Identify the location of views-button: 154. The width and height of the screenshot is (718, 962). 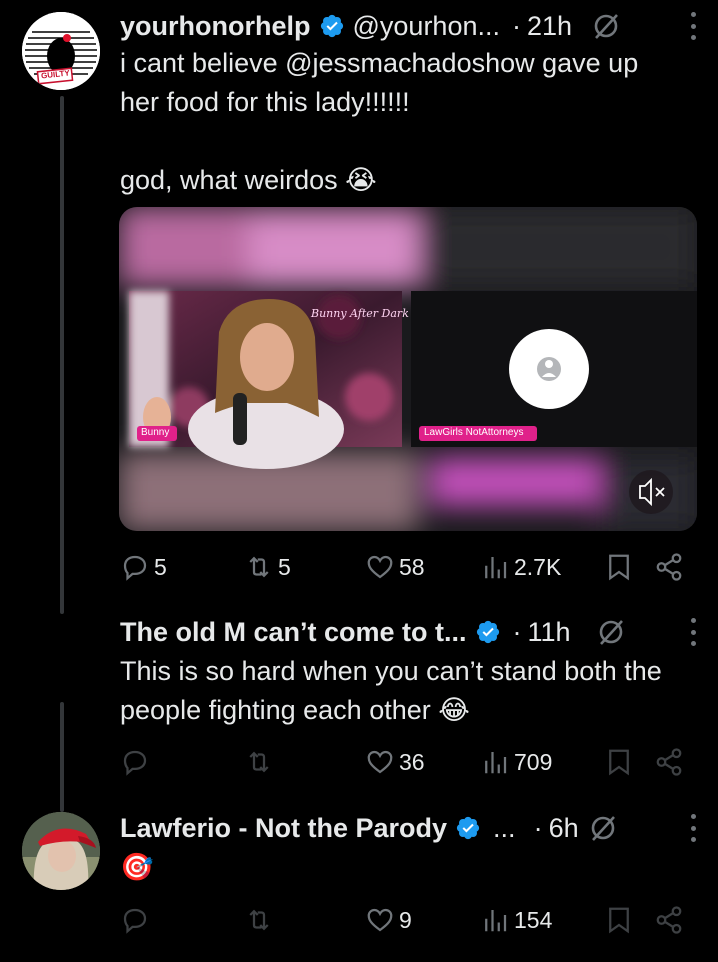
(516, 920).